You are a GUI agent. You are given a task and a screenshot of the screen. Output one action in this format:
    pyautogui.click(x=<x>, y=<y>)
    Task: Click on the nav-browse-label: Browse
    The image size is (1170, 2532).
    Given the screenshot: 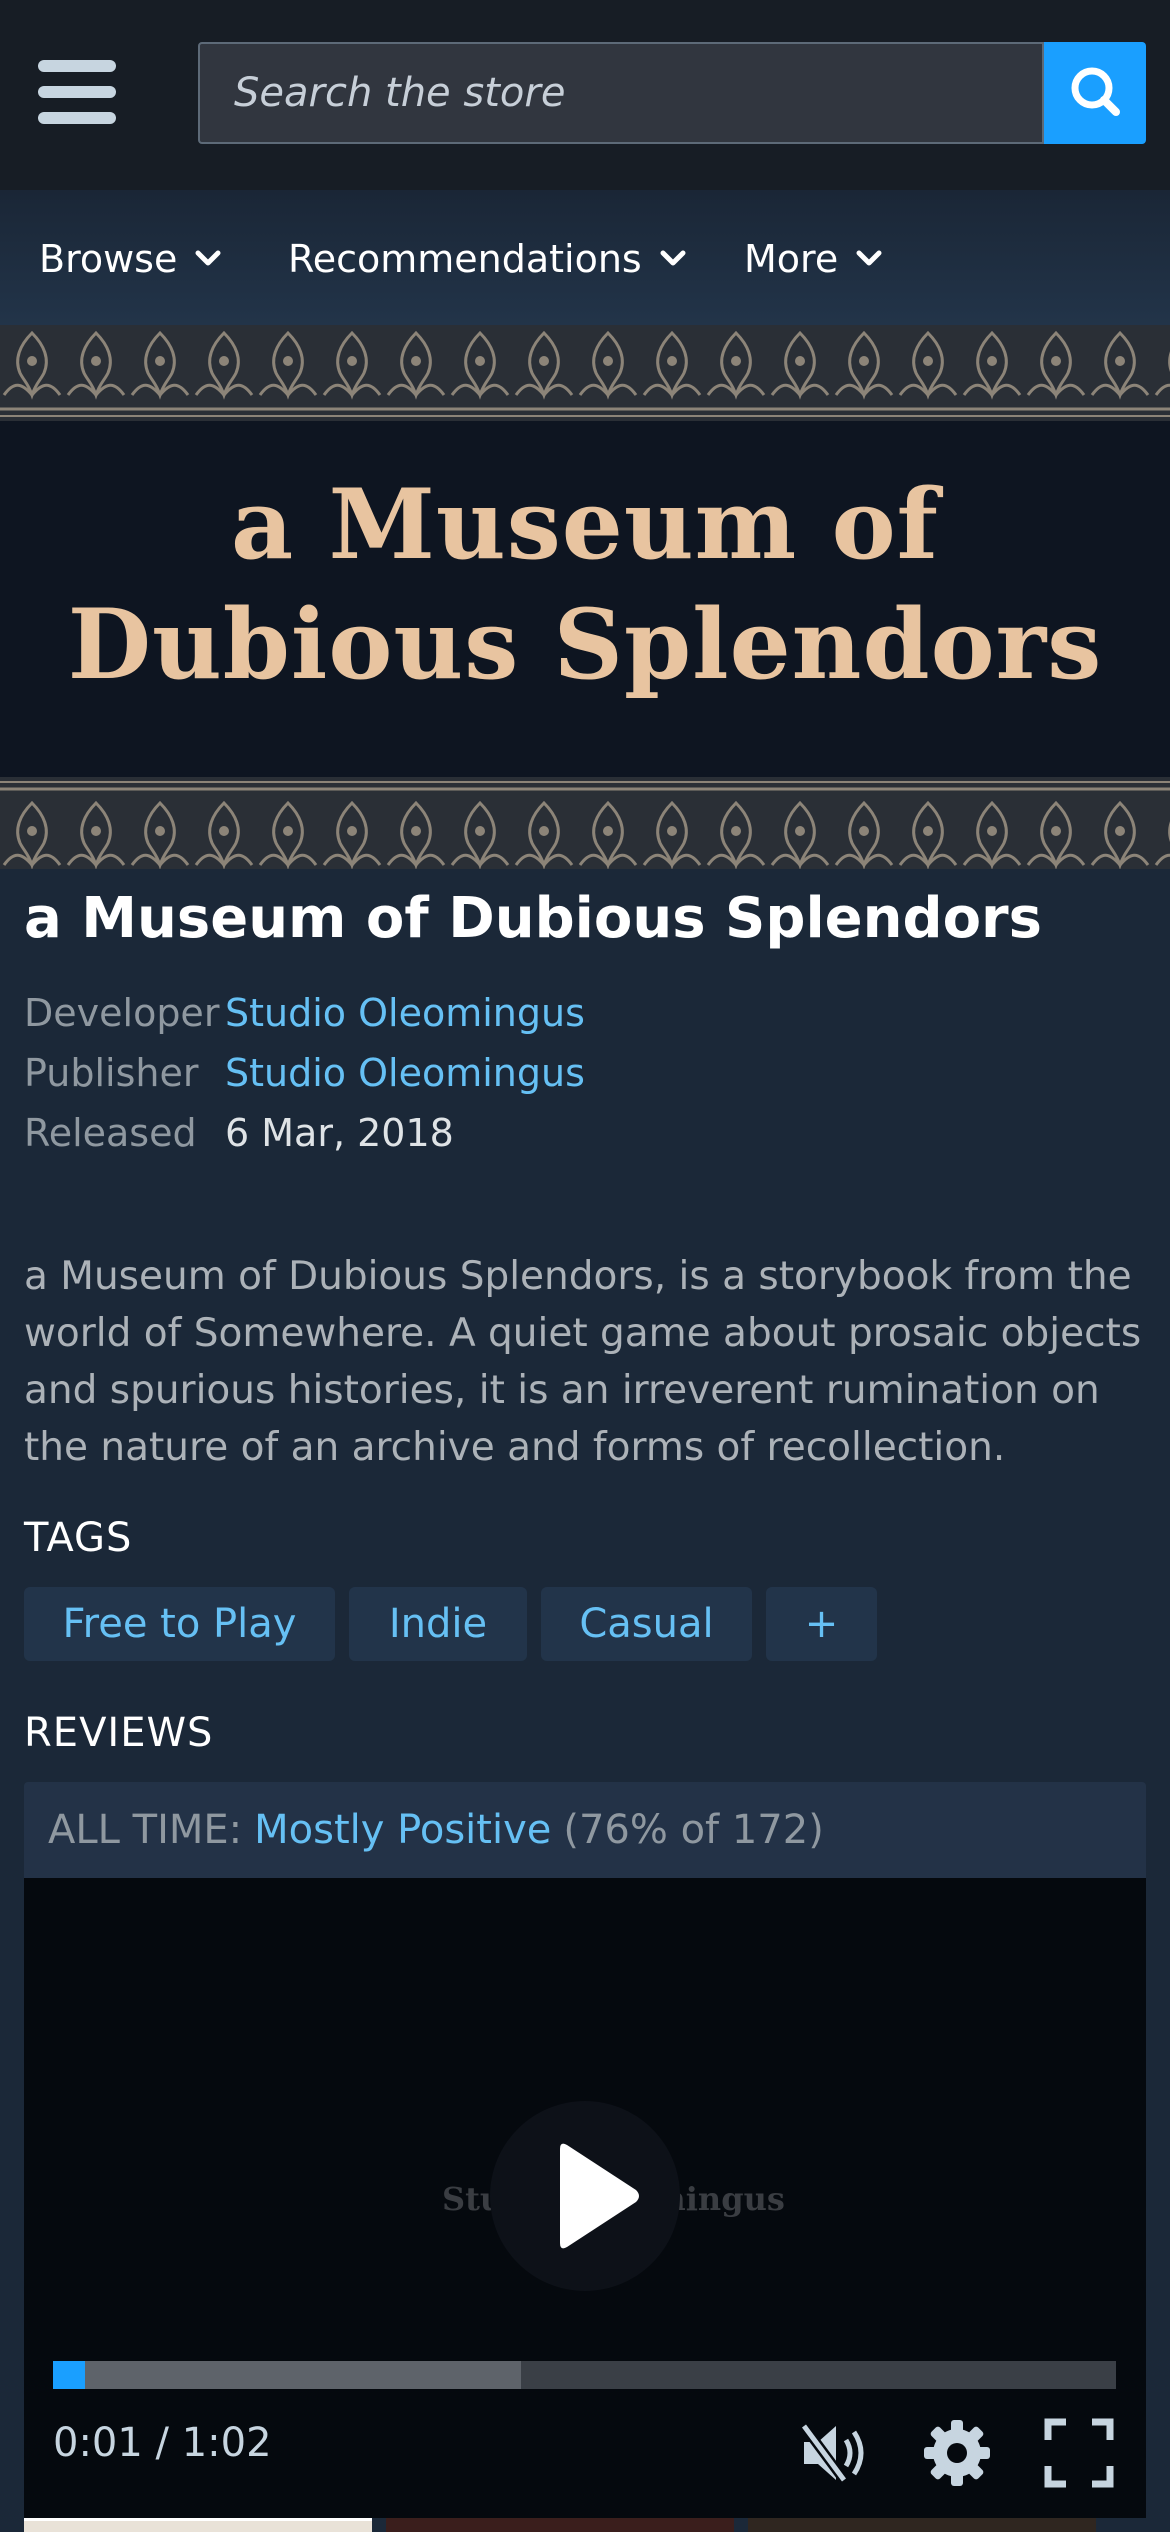 What is the action you would take?
    pyautogui.click(x=108, y=259)
    